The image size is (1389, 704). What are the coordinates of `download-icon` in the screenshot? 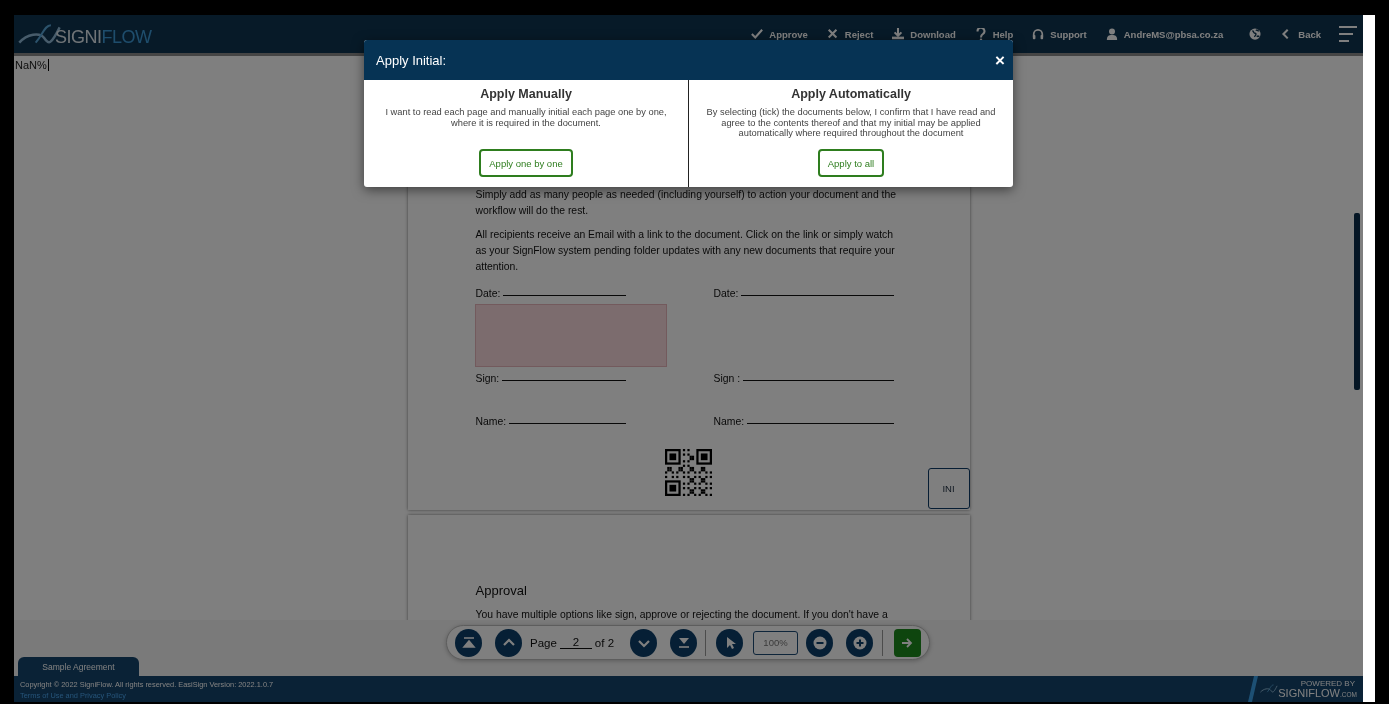 It's located at (898, 34).